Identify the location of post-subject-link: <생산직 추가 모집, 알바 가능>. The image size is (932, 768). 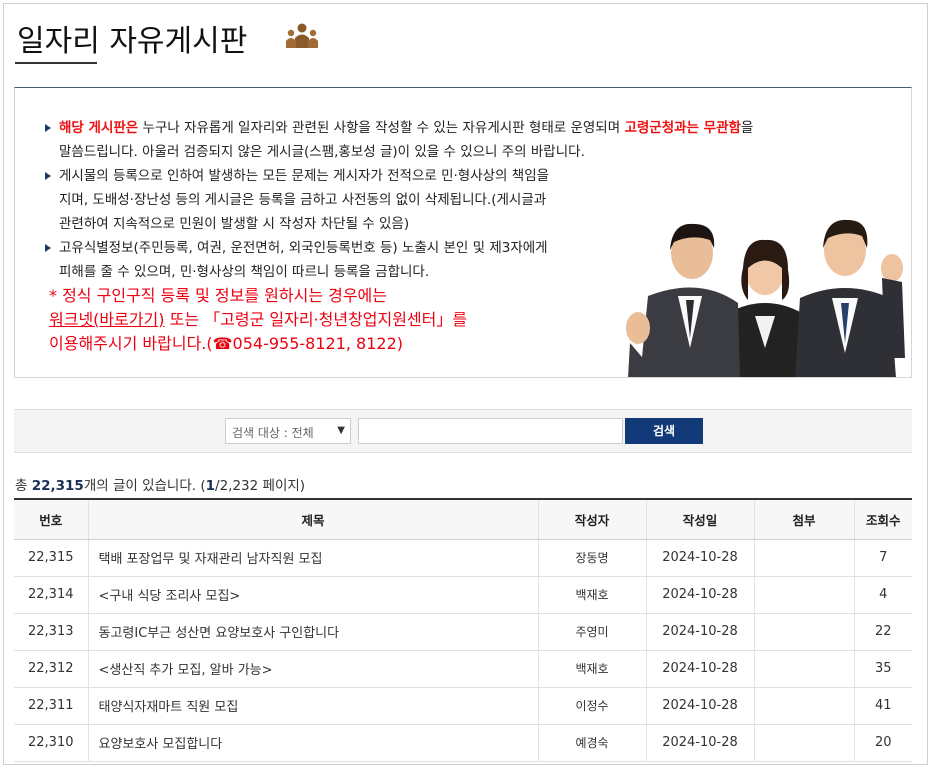
(312, 669).